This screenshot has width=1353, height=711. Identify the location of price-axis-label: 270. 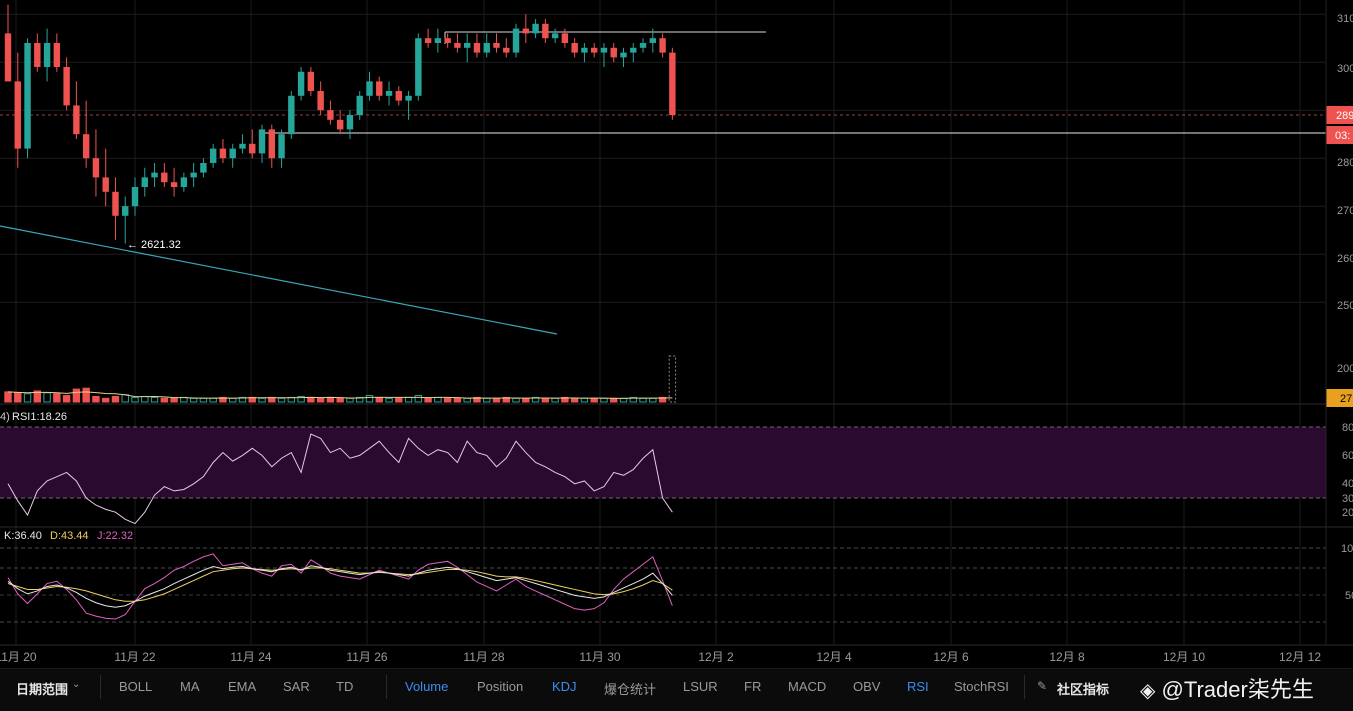
(1345, 211).